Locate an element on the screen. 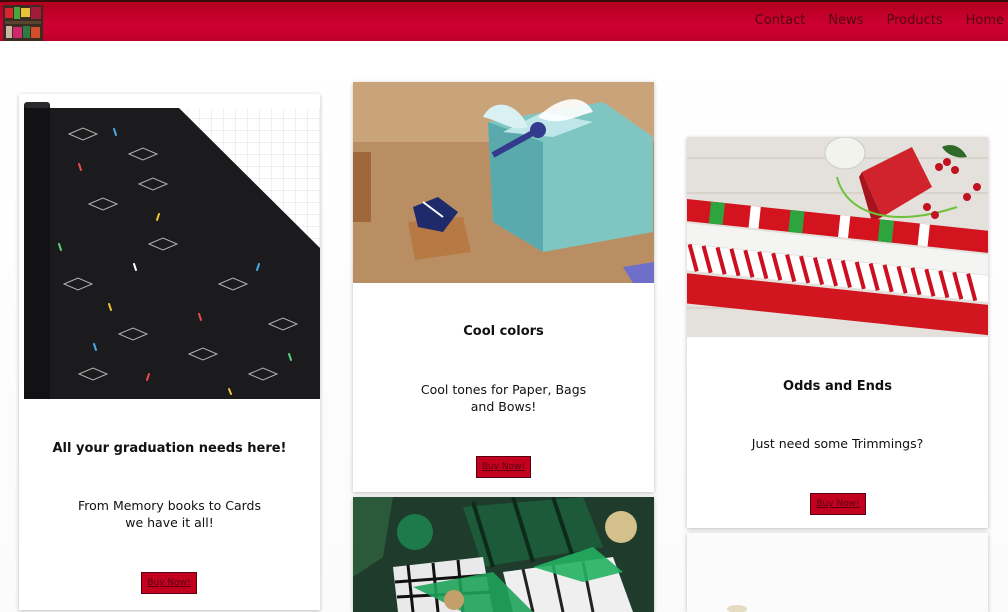  odds-and-ends-wrap-image is located at coordinates (837, 237).